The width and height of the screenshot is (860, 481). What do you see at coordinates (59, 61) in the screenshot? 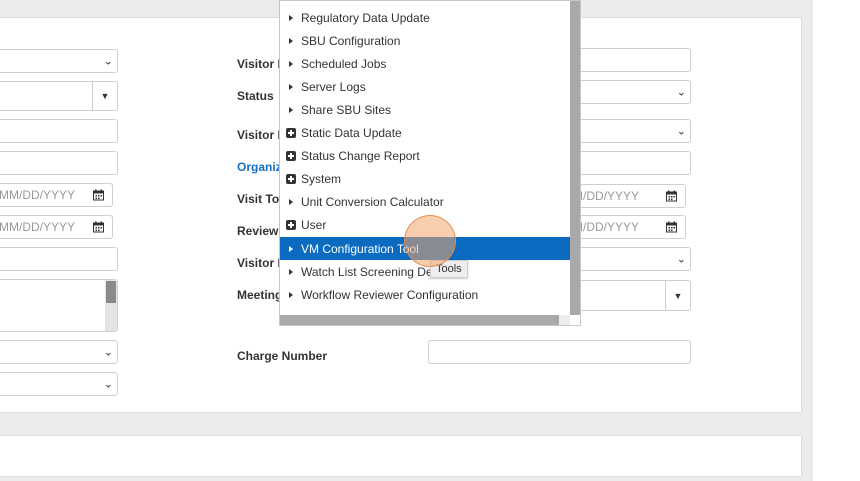
I see `left-select-1: ⌄` at bounding box center [59, 61].